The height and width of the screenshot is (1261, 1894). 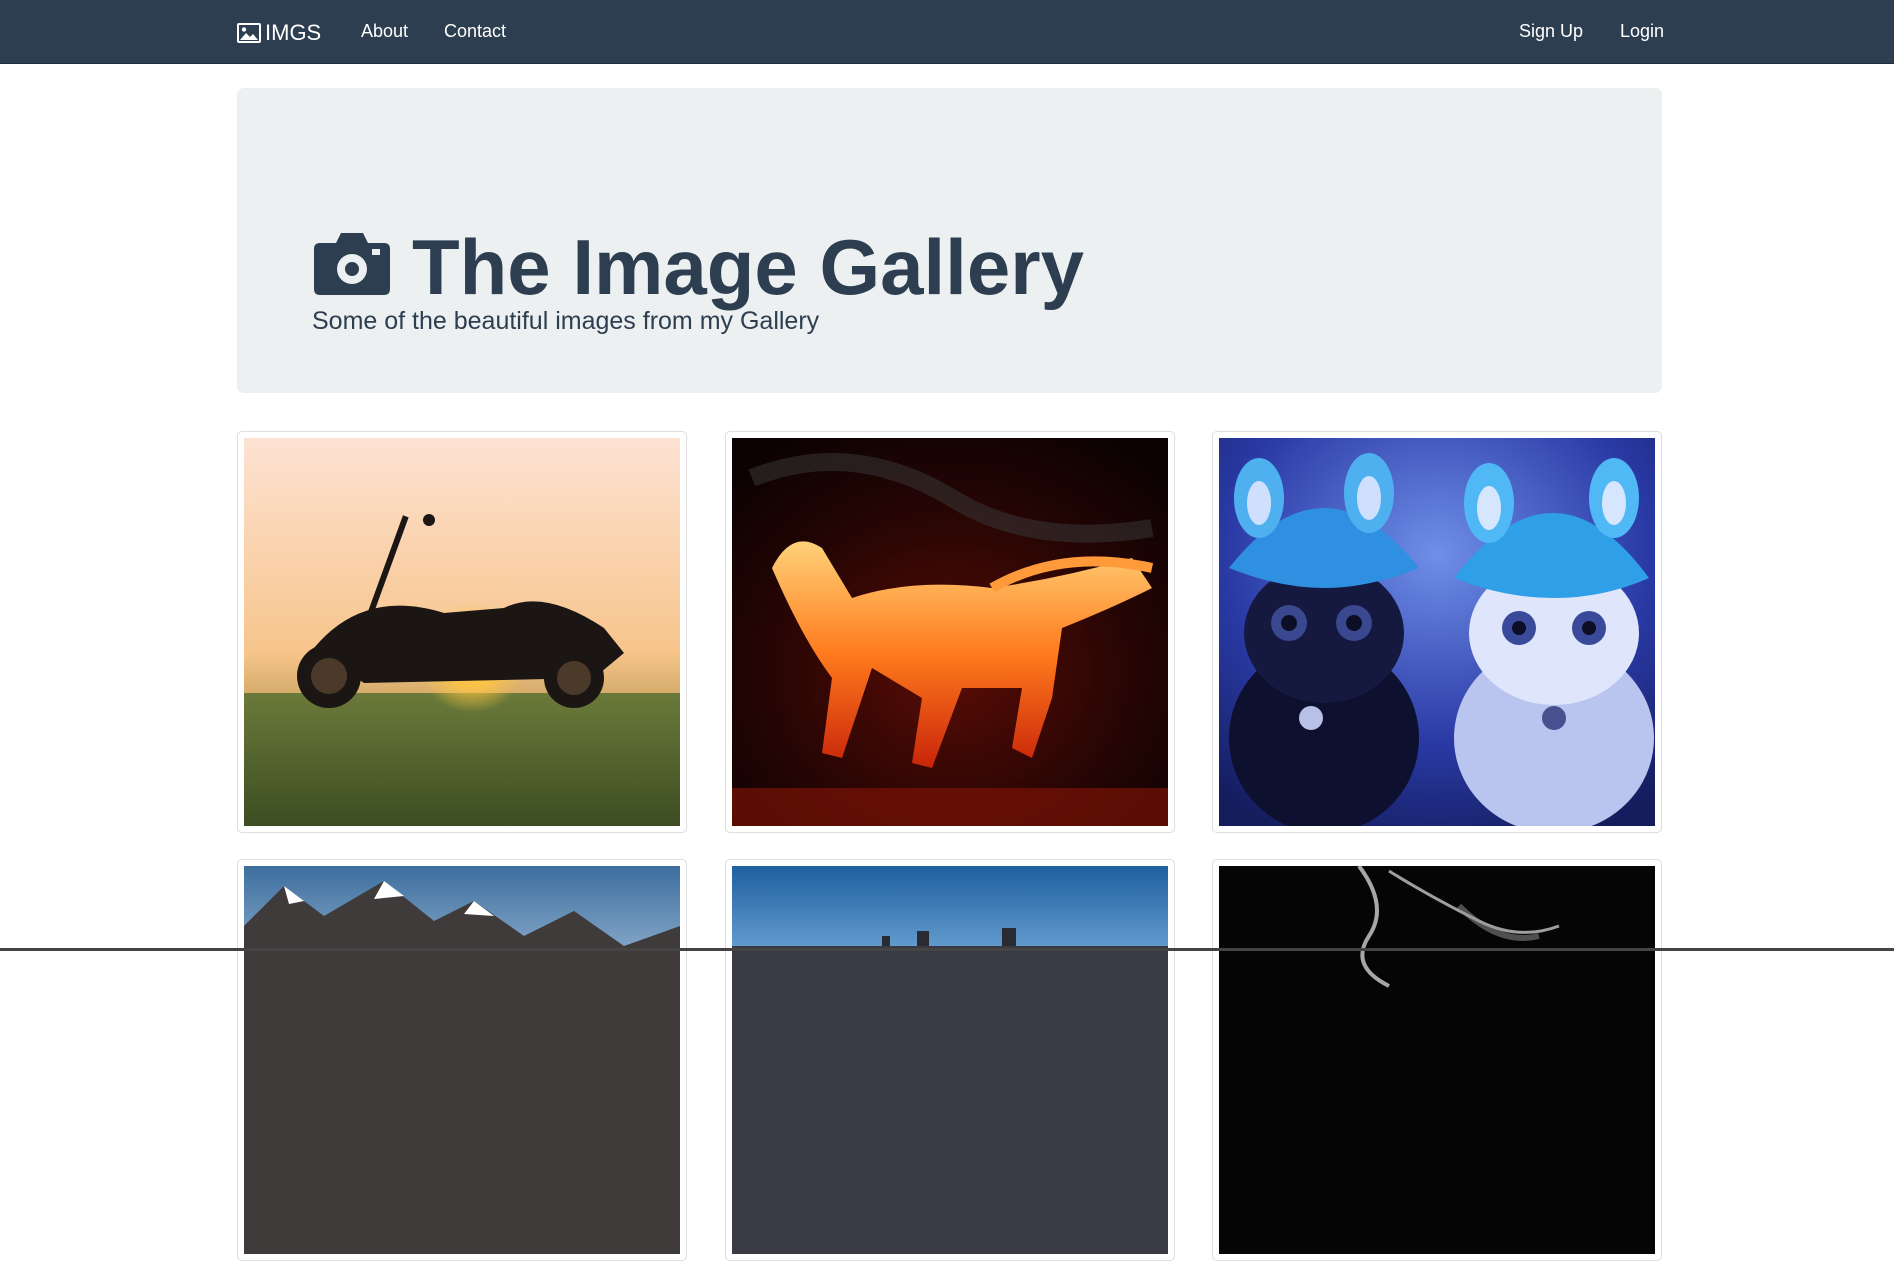 I want to click on city-skyline-image, so click(x=950, y=1060).